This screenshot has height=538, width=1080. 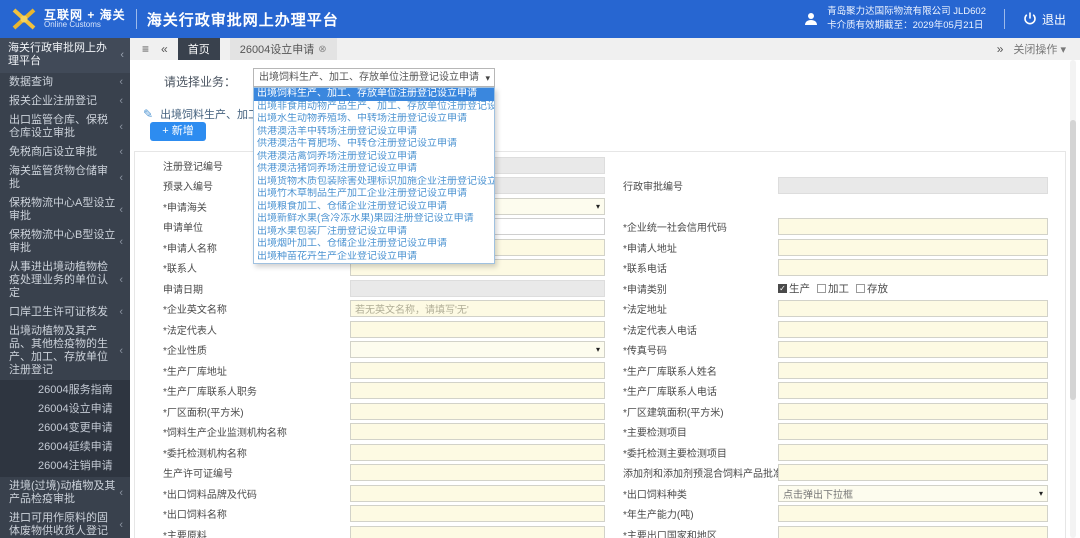 What do you see at coordinates (1035, 50) in the screenshot?
I see `close-operations-label: 关闭操作` at bounding box center [1035, 50].